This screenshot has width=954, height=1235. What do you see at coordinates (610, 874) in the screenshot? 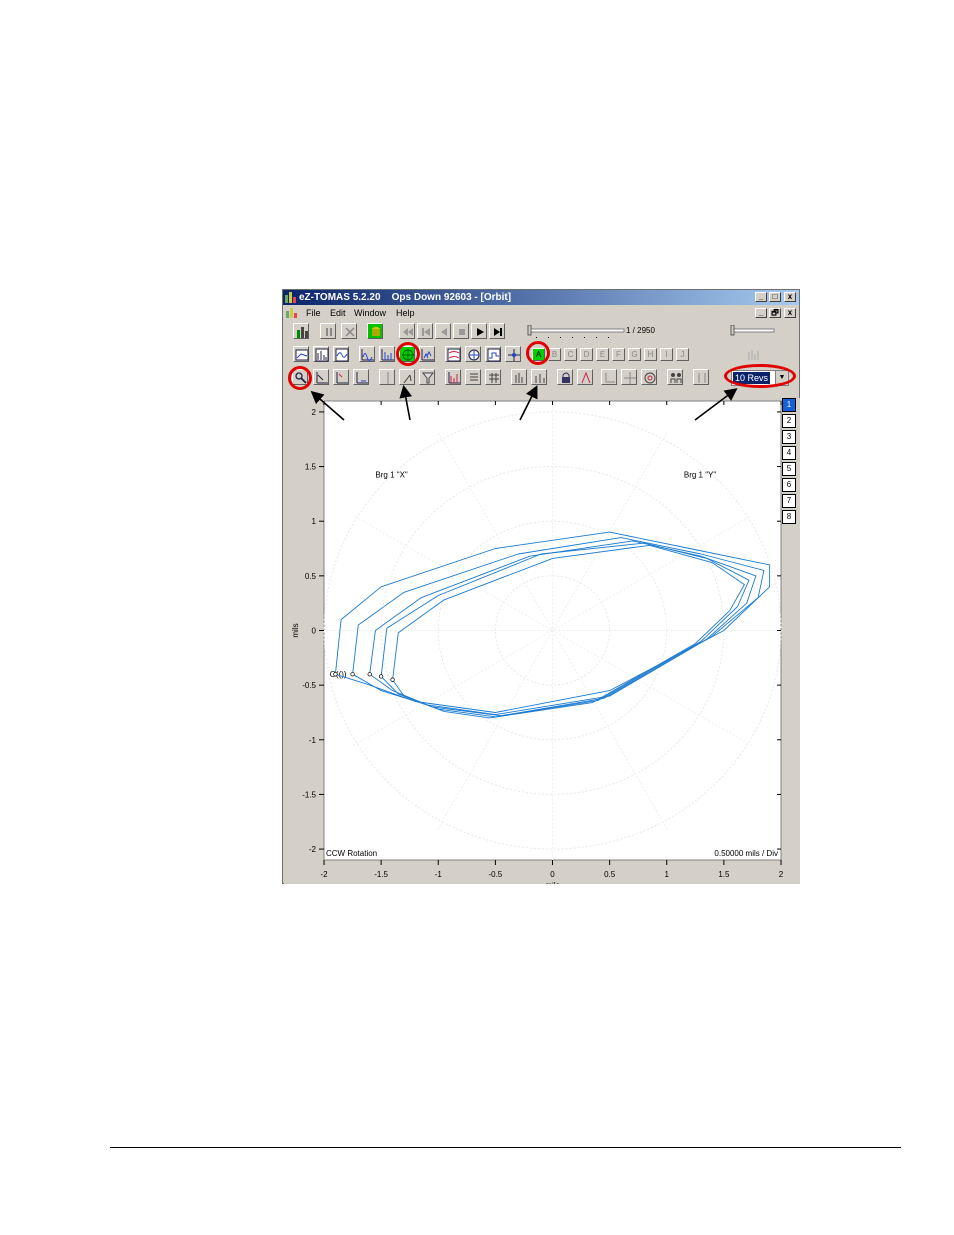
I see `x-tick-label: 0.5` at bounding box center [610, 874].